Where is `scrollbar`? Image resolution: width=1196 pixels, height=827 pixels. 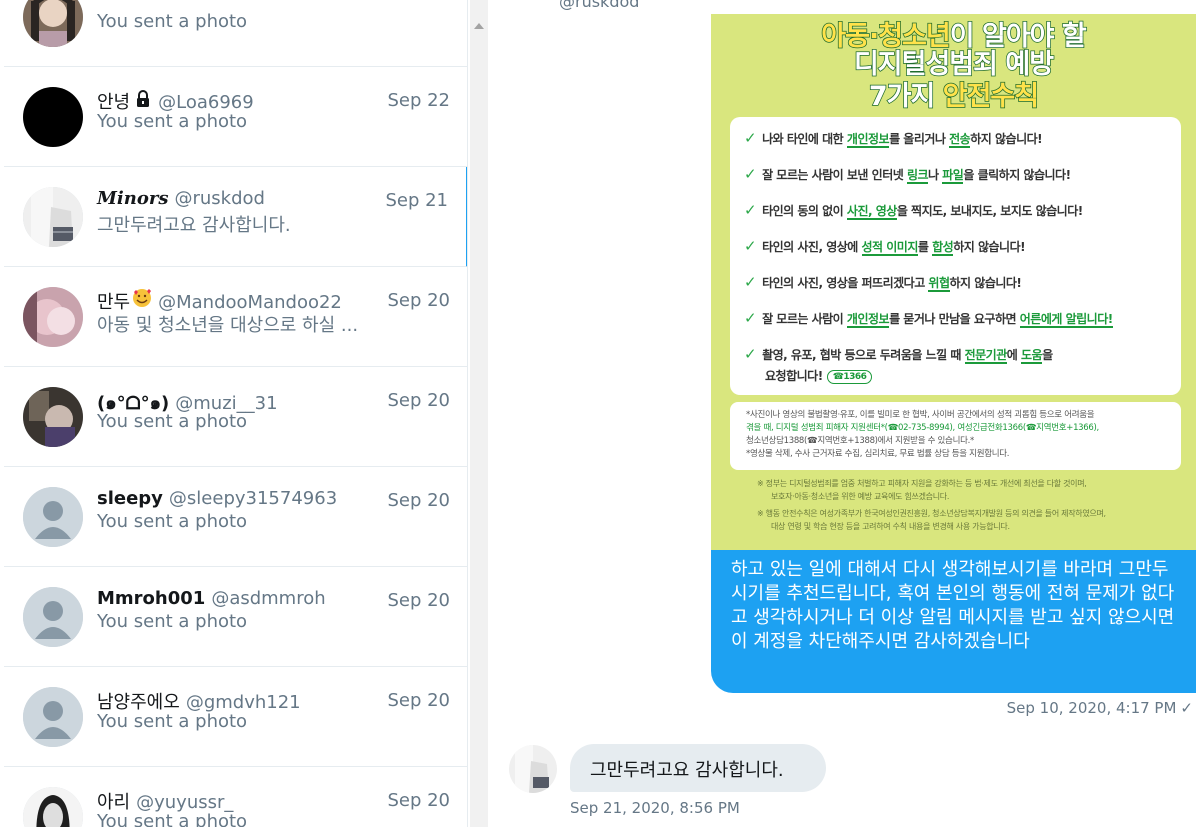
scrollbar is located at coordinates (479, 413).